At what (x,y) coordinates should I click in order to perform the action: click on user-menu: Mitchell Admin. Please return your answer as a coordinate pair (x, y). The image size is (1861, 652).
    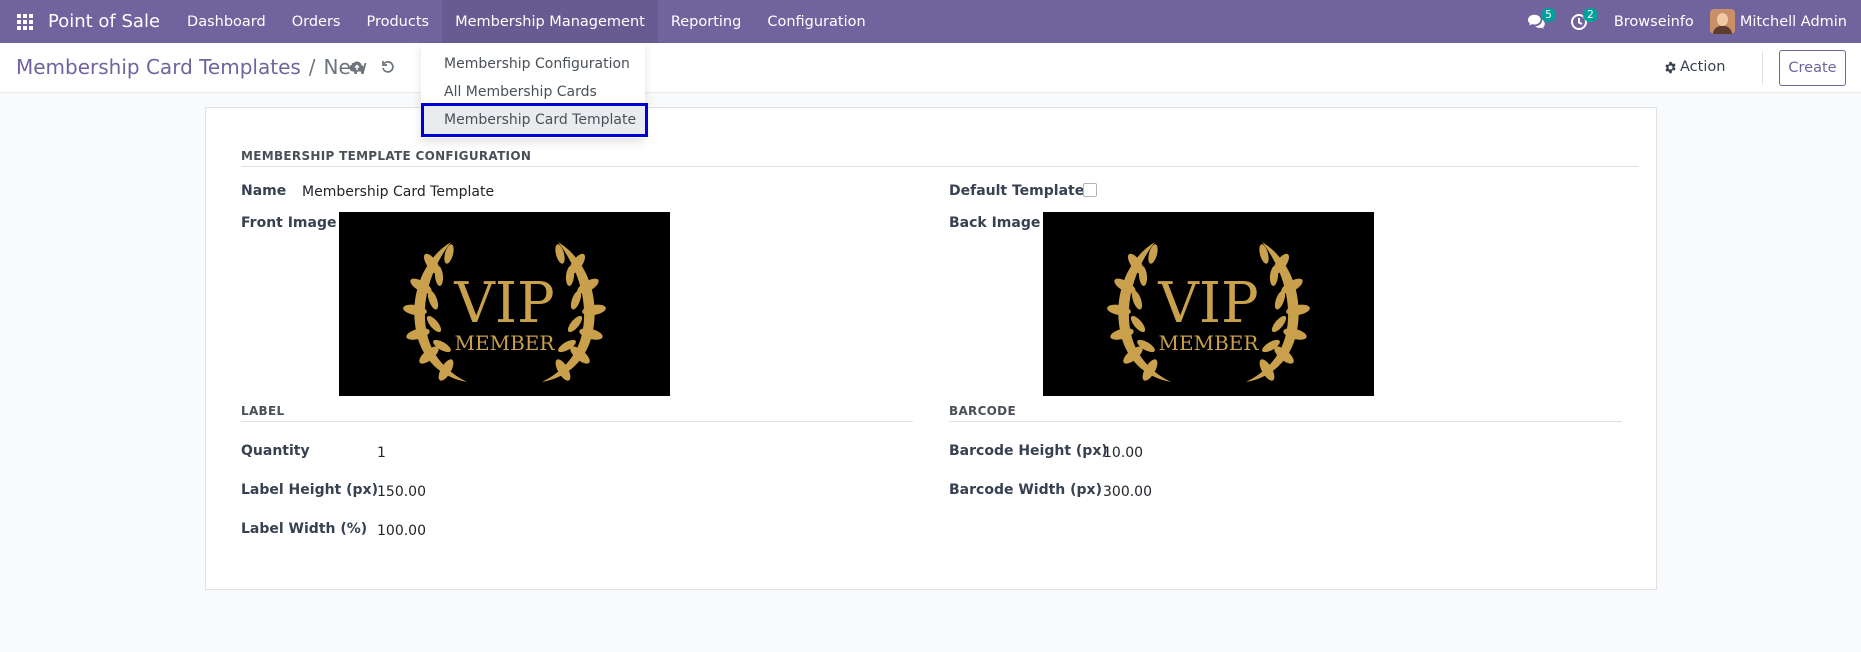
    Looking at the image, I should click on (1784, 21).